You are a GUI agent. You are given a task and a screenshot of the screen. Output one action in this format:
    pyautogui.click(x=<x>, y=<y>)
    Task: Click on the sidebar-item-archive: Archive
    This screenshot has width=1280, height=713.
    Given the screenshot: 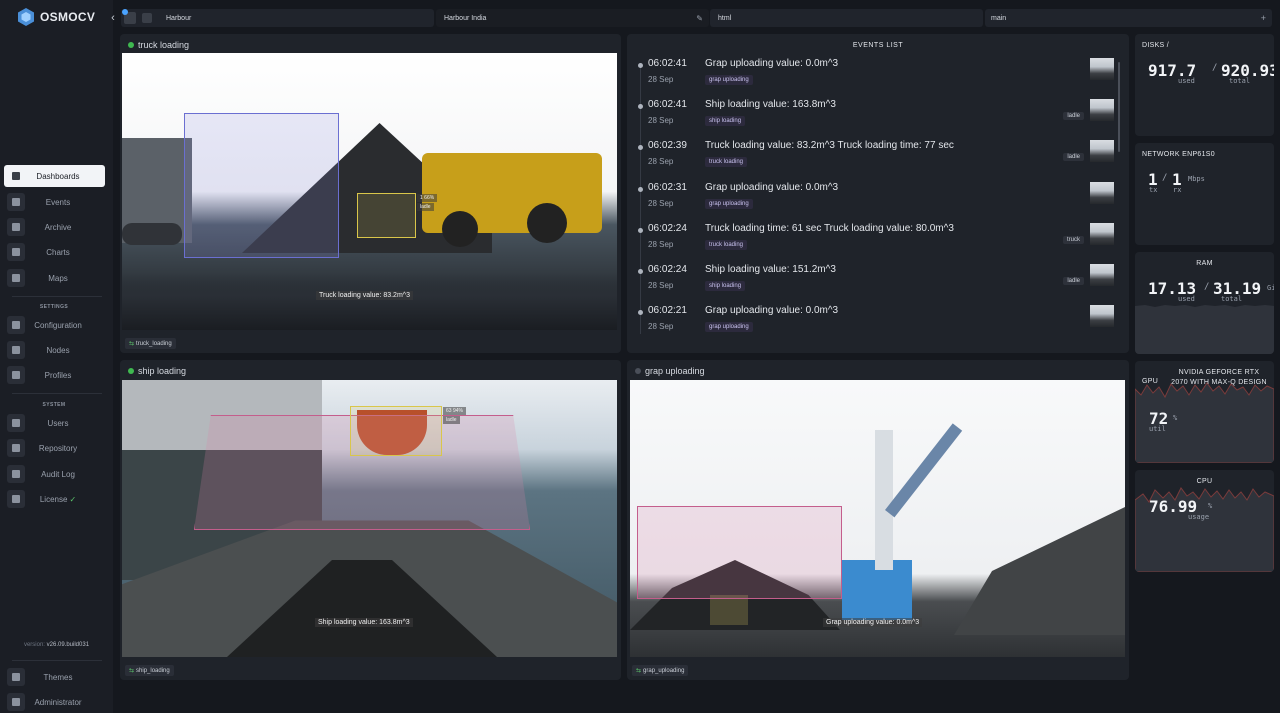 What is the action you would take?
    pyautogui.click(x=54, y=227)
    